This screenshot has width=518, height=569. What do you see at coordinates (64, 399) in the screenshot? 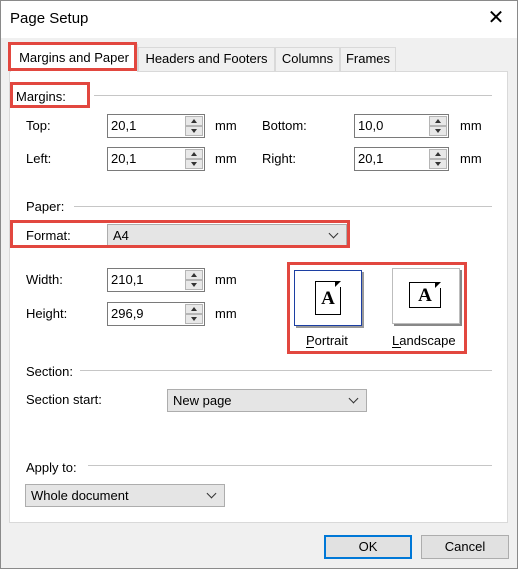
I see `section-start-label: Section start:` at bounding box center [64, 399].